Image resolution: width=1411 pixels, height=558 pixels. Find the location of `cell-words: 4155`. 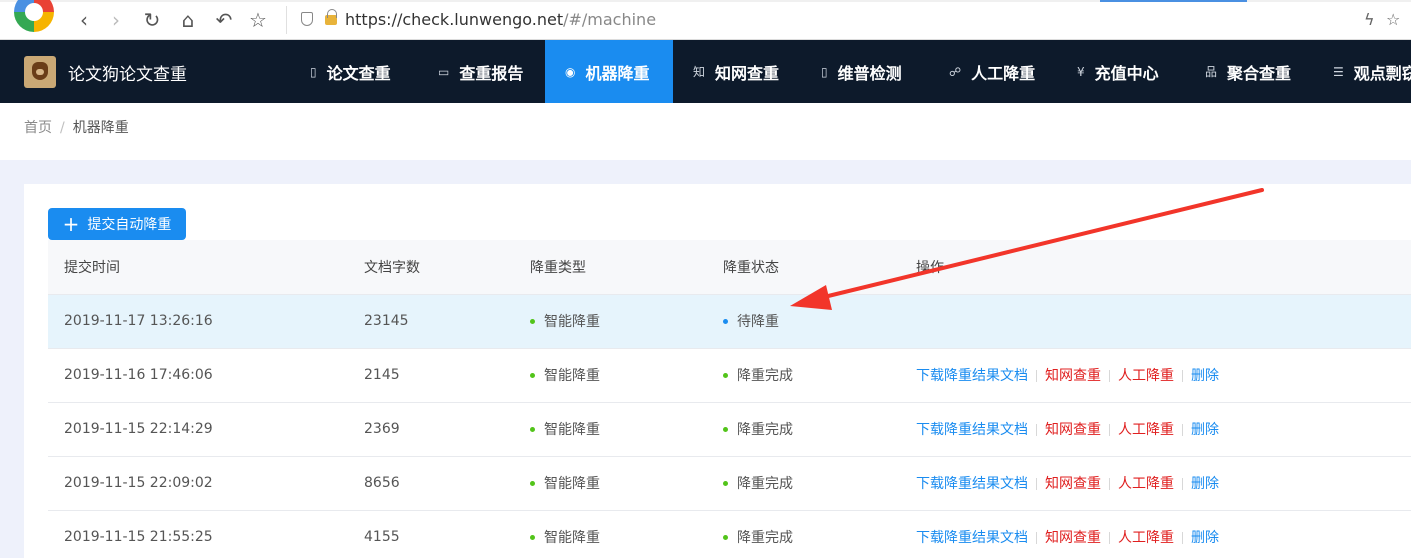

cell-words: 4155 is located at coordinates (431, 534).